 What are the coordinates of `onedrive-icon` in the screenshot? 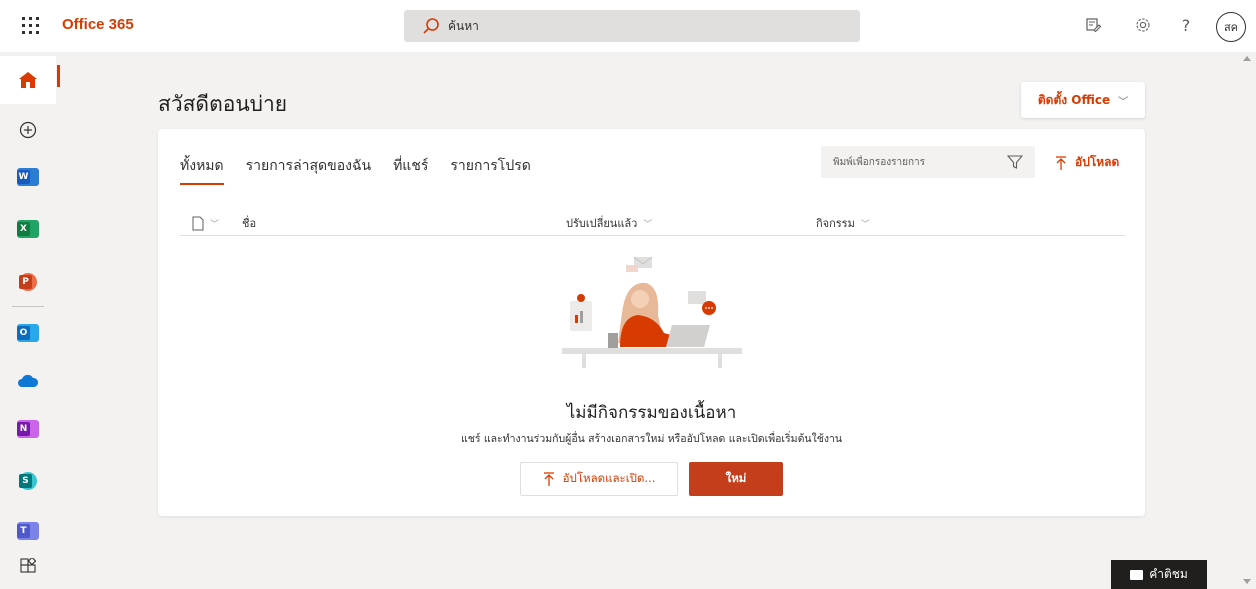 It's located at (28, 380).